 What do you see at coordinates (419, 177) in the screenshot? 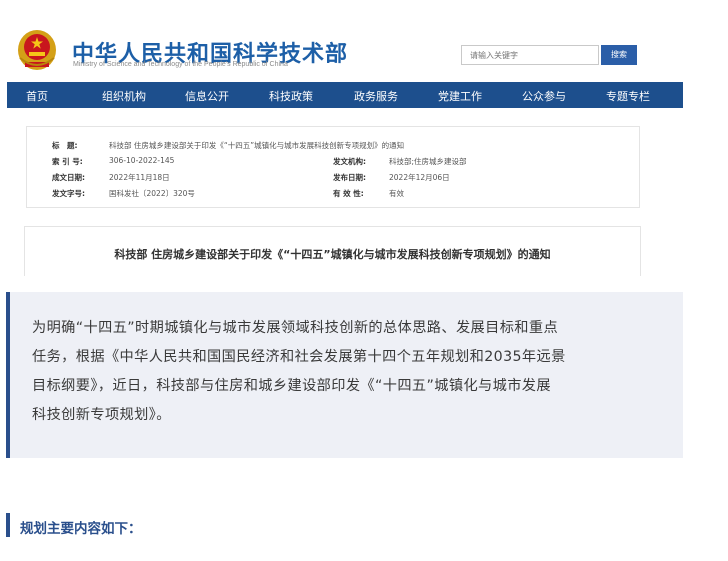
I see `published-date-value: 2022年12月06日` at bounding box center [419, 177].